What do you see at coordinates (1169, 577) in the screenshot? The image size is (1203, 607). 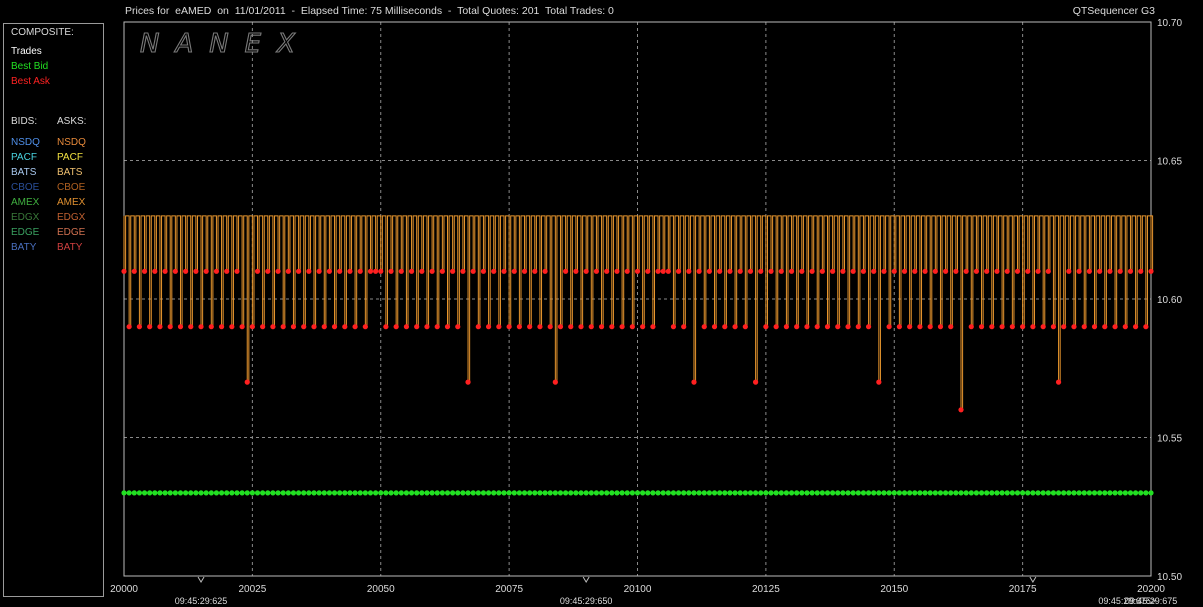 I see `y-tick-label: 10.50` at bounding box center [1169, 577].